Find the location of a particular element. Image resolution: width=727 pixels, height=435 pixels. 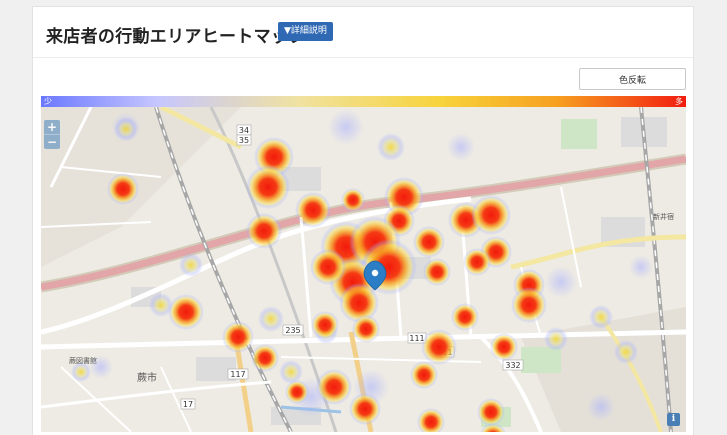

map-zoom-control: + − is located at coordinates (52, 134).